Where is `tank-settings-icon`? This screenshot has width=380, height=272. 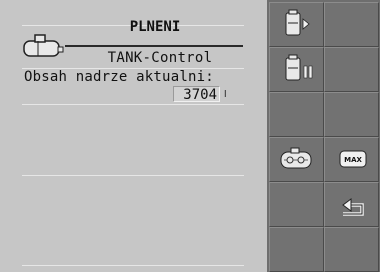 tank-settings-icon is located at coordinates (296, 158).